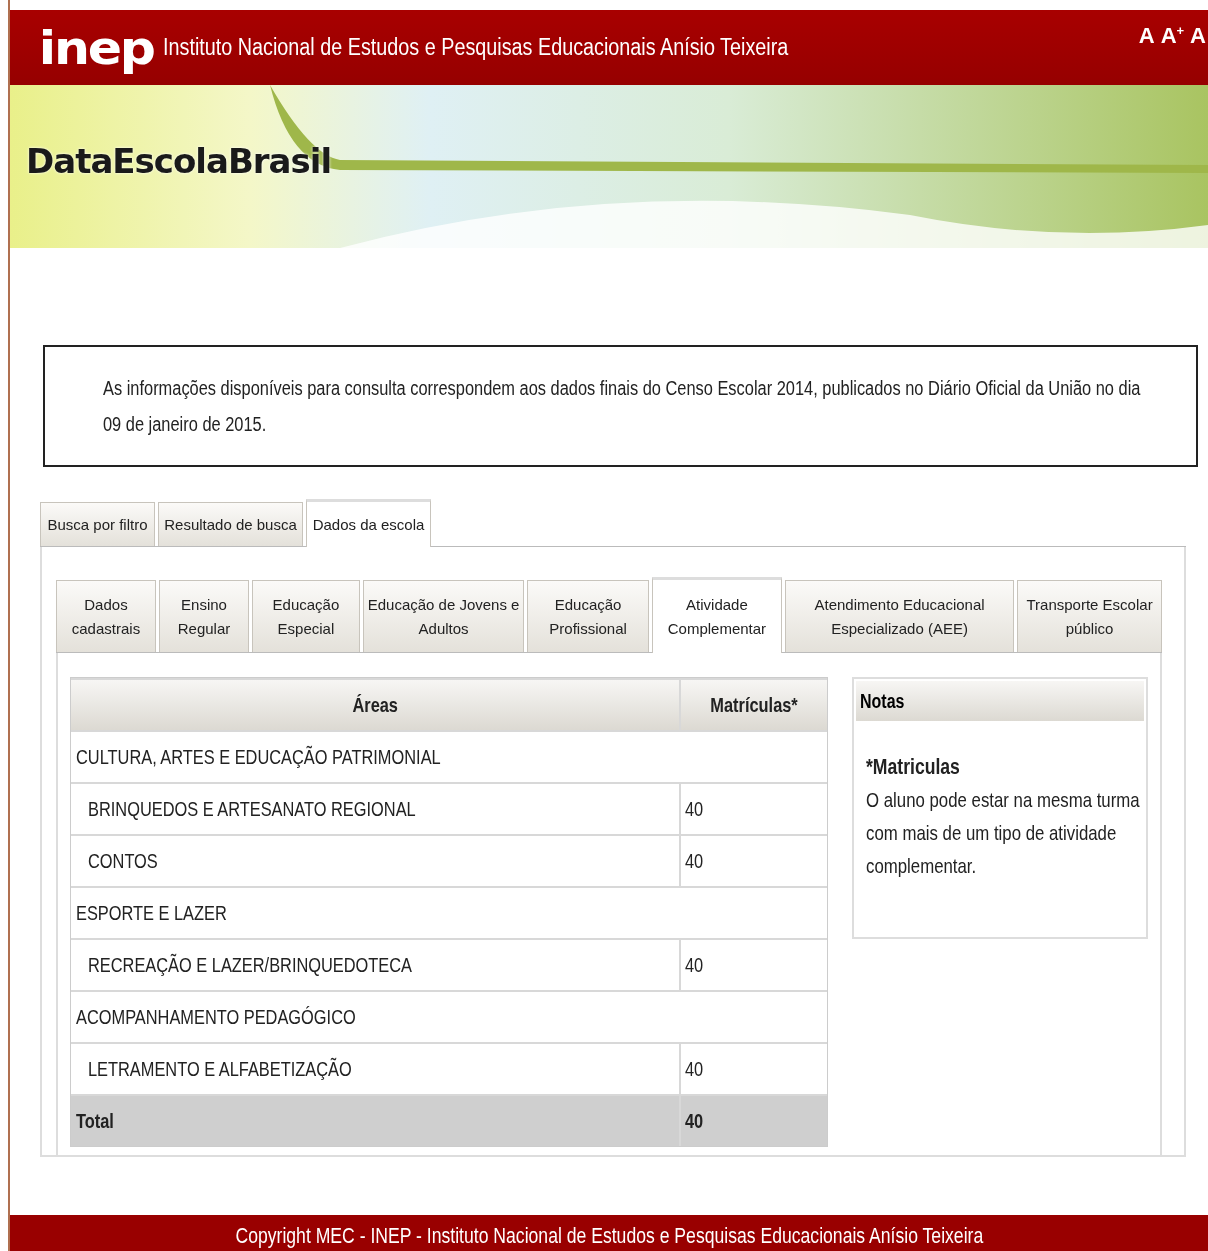 The width and height of the screenshot is (1208, 1251). What do you see at coordinates (97, 524) in the screenshot?
I see `tab: Busca por filtro` at bounding box center [97, 524].